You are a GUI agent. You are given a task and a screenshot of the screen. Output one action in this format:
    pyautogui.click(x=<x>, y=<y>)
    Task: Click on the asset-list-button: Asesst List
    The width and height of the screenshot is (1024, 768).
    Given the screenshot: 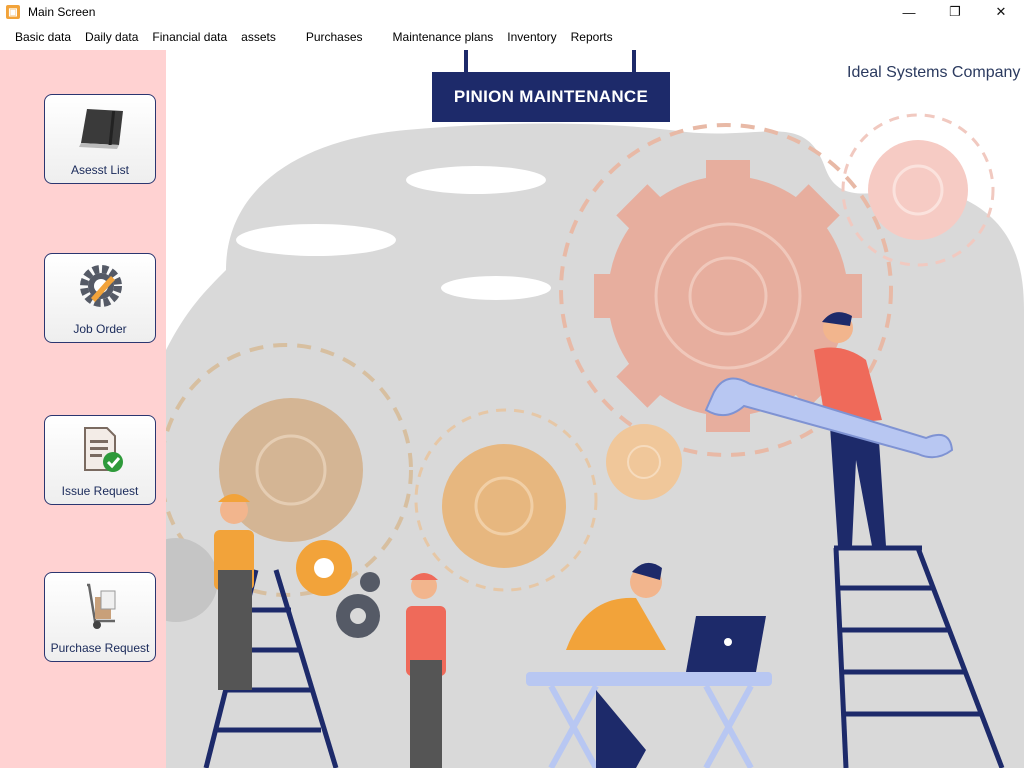 What is the action you would take?
    pyautogui.click(x=100, y=139)
    